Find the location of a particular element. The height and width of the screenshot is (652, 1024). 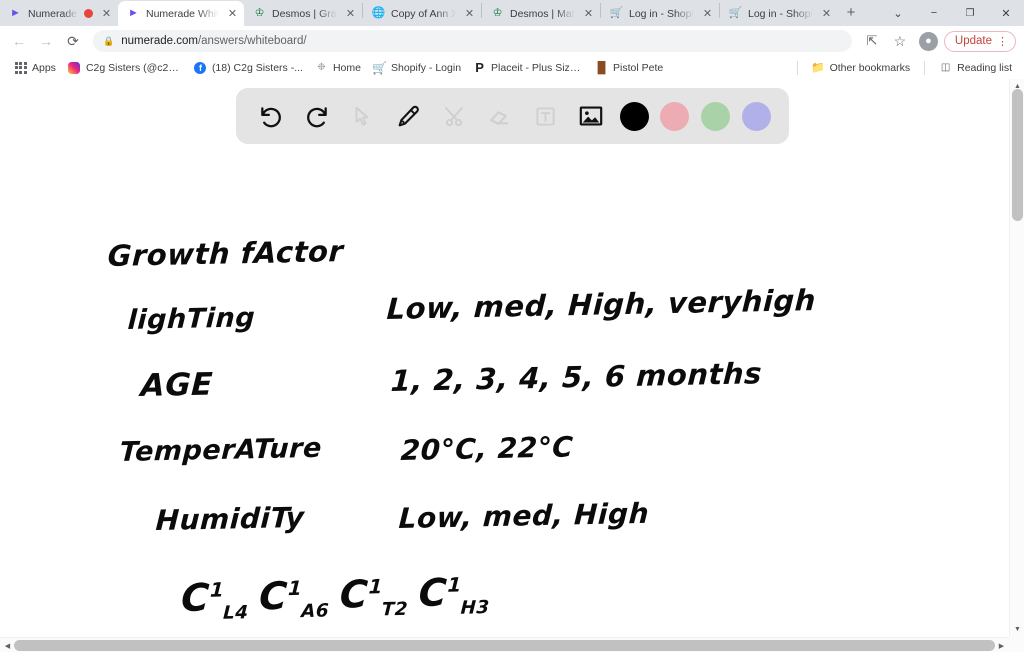

bookmarks-bar-right: 📁 Other bookmarks ◫ Reading list is located at coordinates (904, 67).